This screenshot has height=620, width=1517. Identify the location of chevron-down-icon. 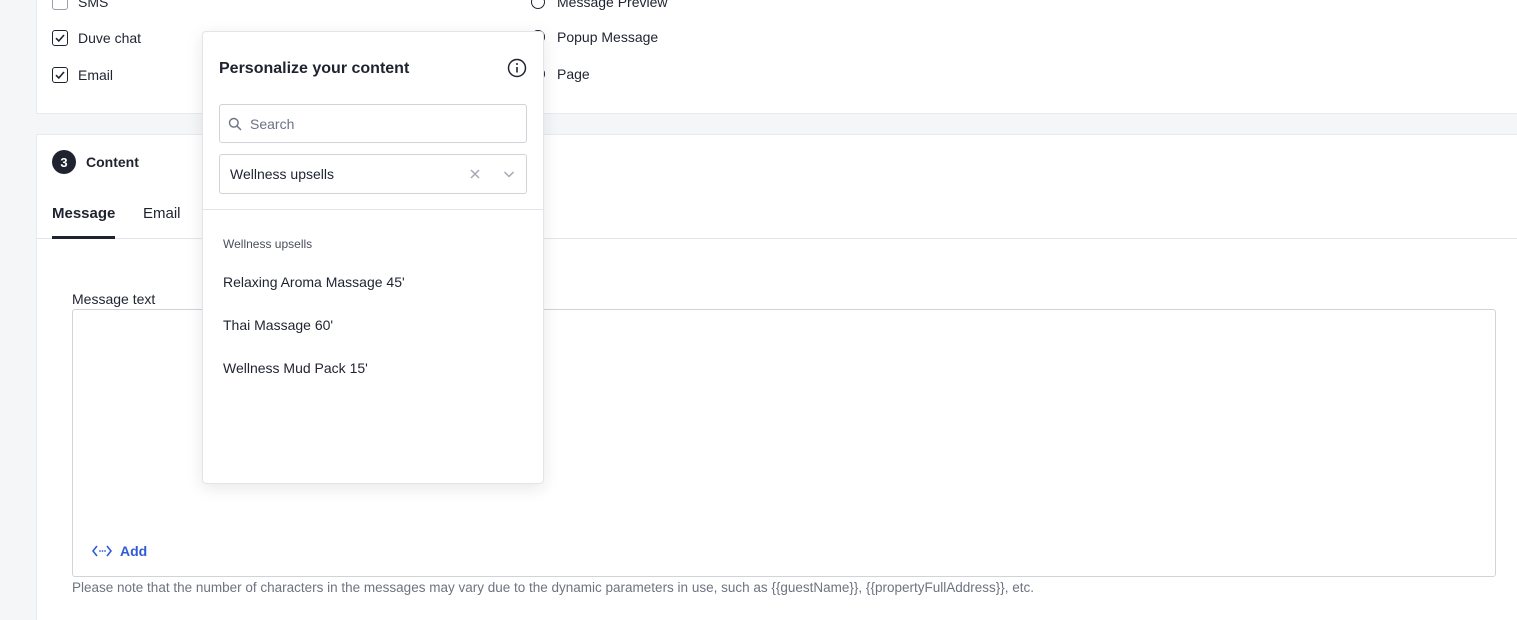
(509, 174).